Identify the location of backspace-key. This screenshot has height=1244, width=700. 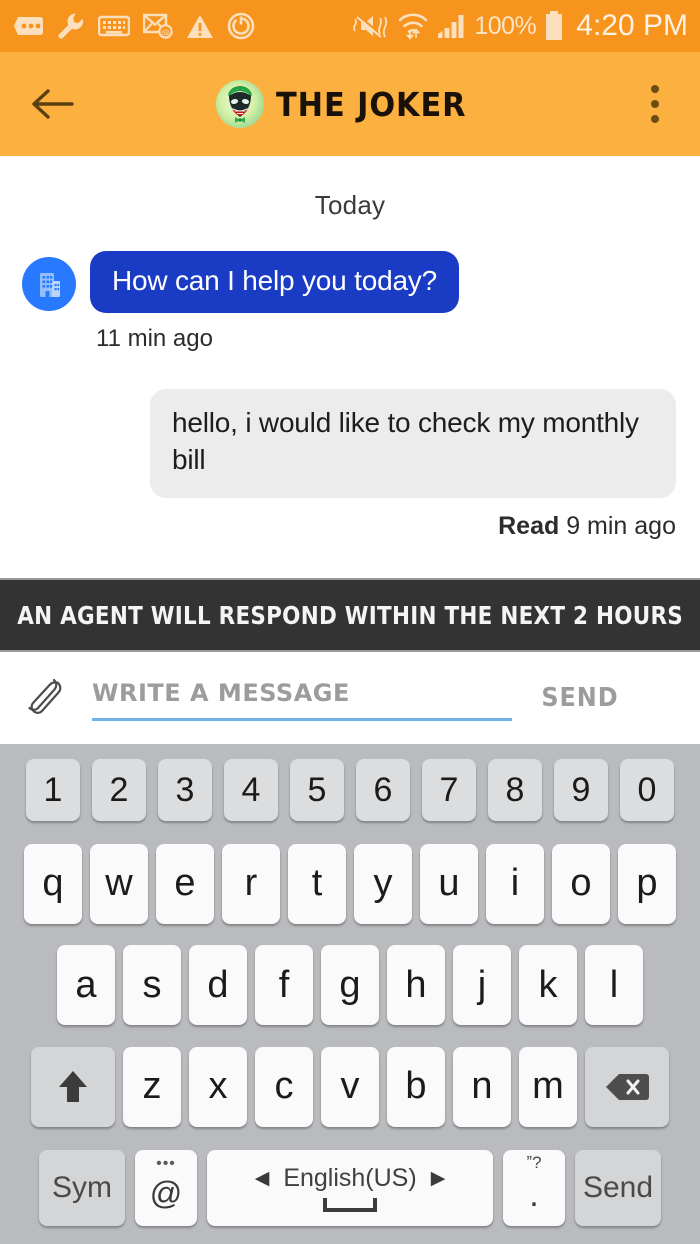
(627, 1086).